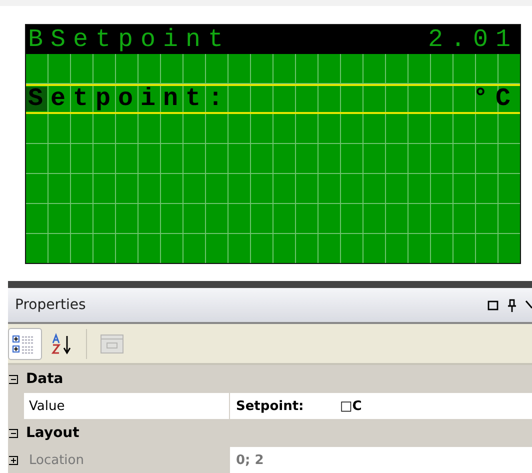  Describe the element at coordinates (473, 40) in the screenshot. I see `version-number: 2.01` at that location.